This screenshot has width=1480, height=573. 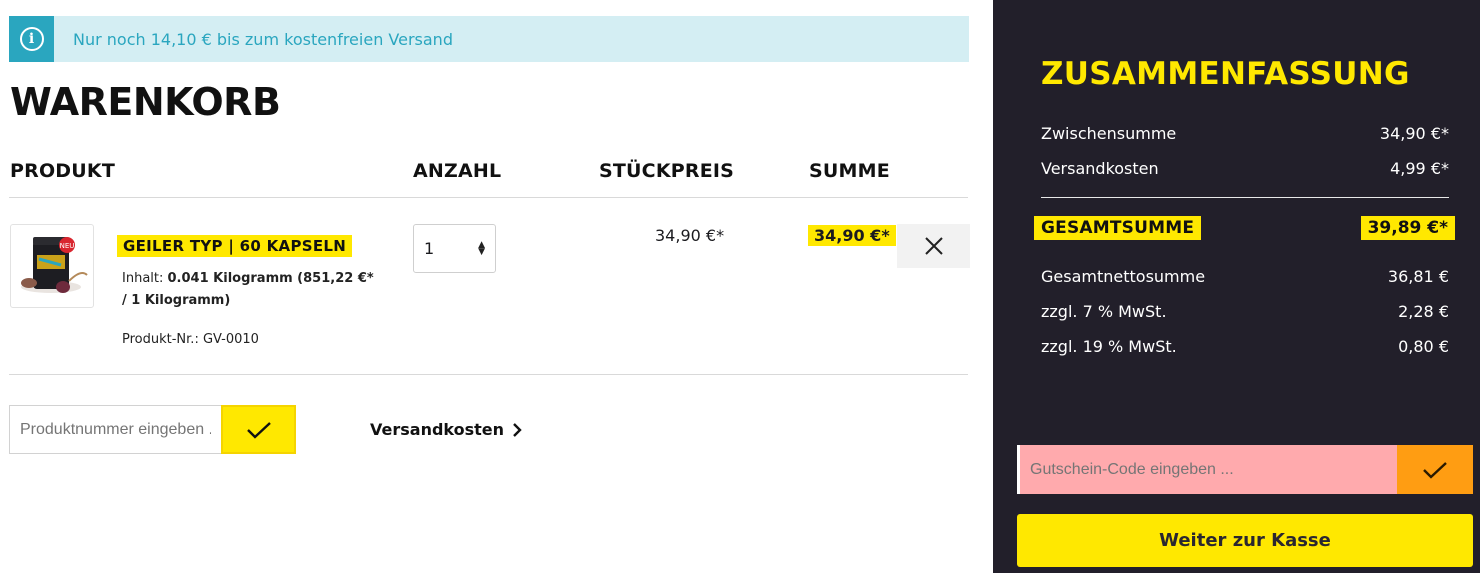 I want to click on subtotal-value: 34,90 €*, so click(x=1414, y=133).